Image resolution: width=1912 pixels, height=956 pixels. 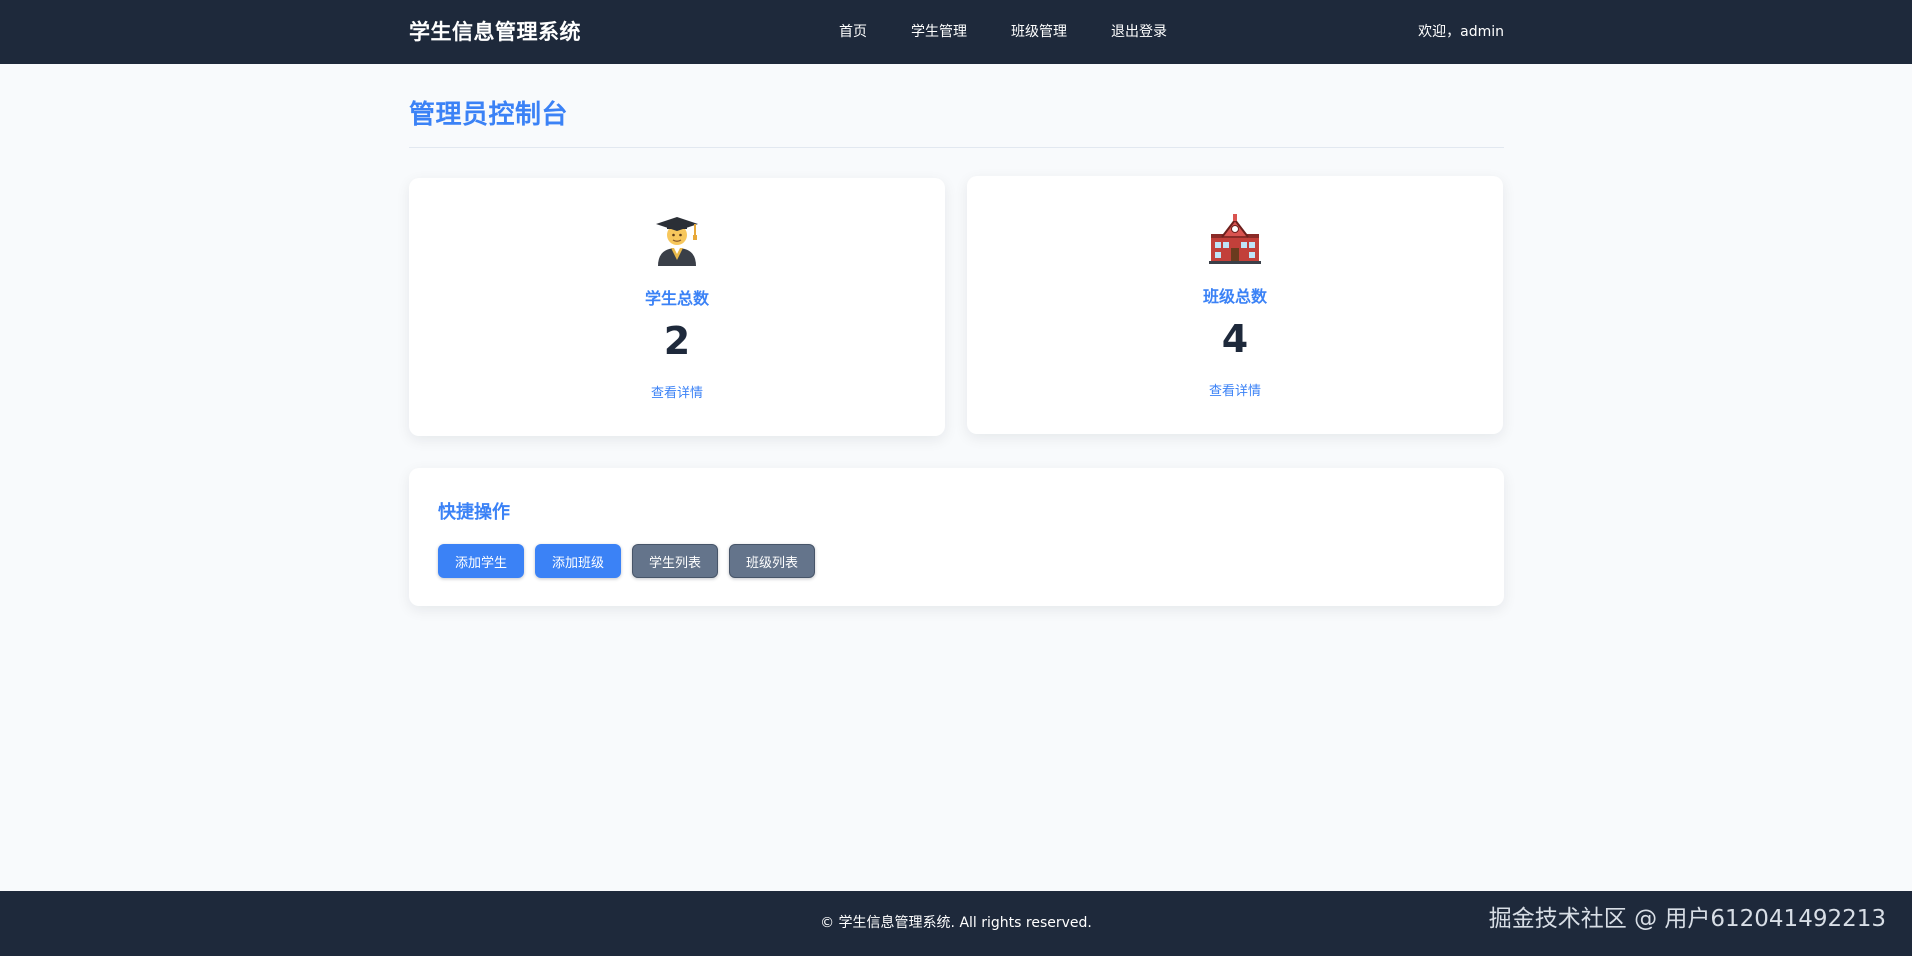 What do you see at coordinates (853, 32) in the screenshot?
I see `nav-home-link: 首页` at bounding box center [853, 32].